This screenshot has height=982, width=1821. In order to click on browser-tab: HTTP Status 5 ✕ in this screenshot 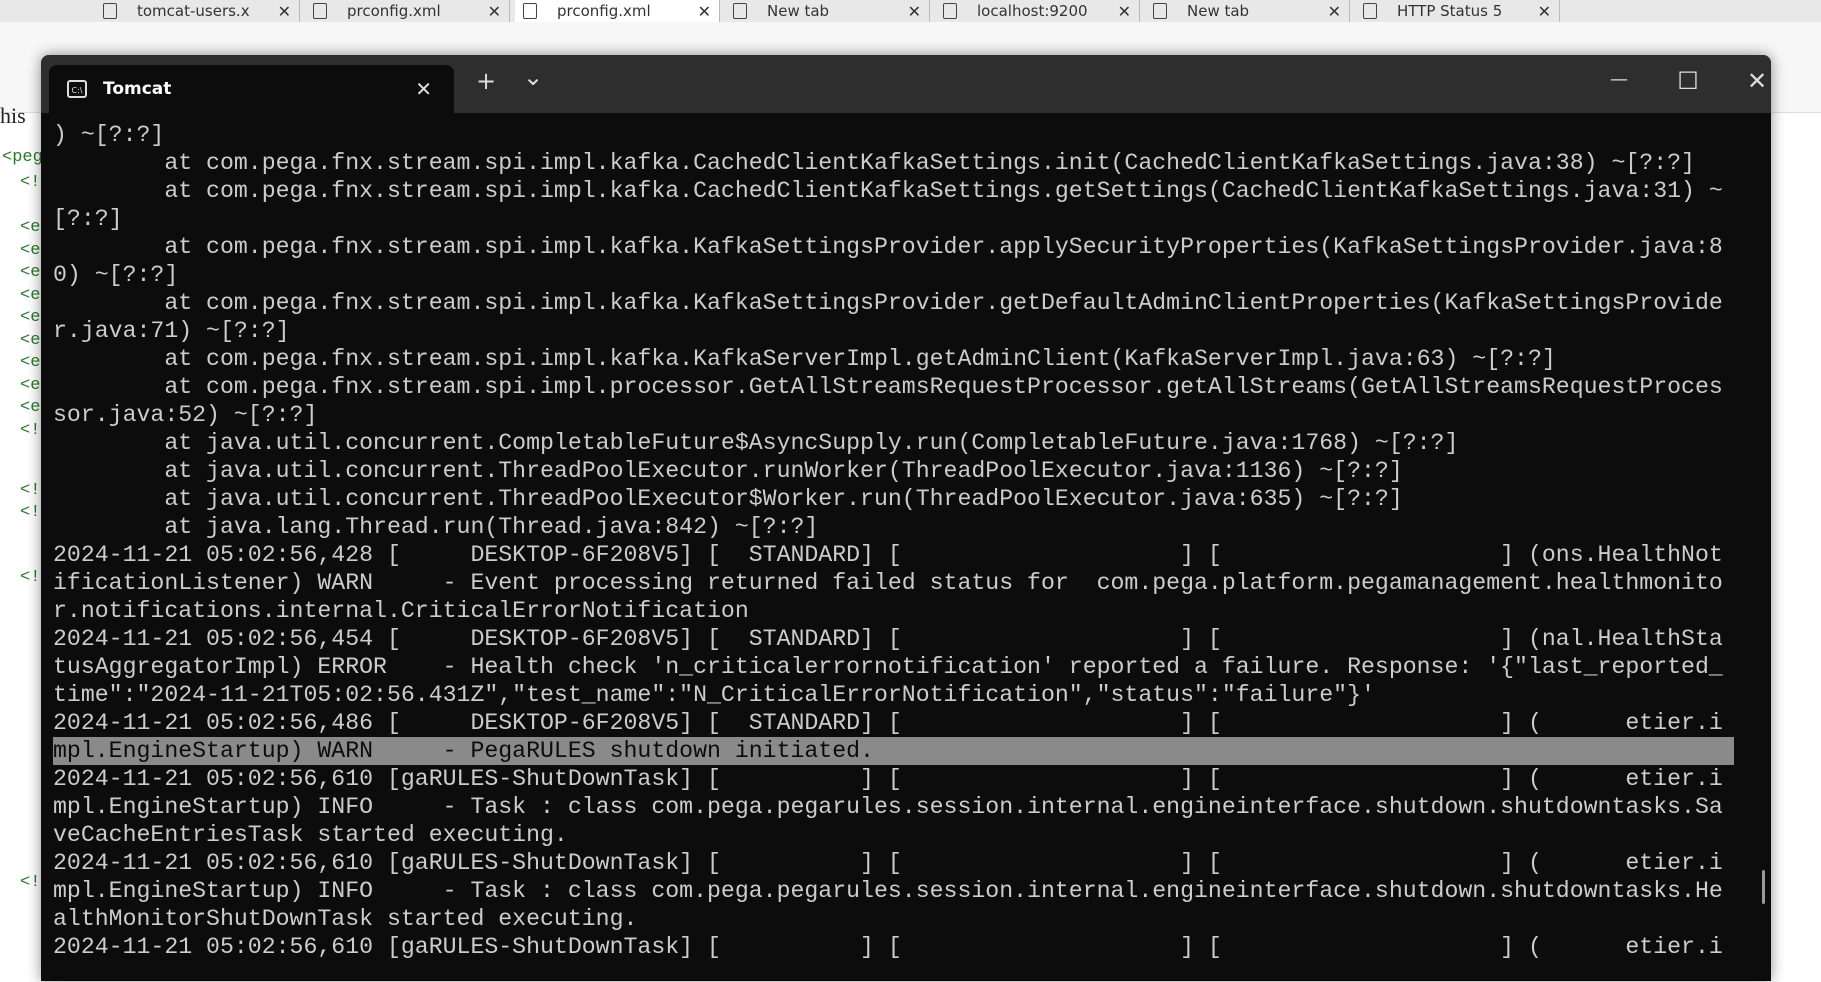, I will do `click(1457, 11)`.